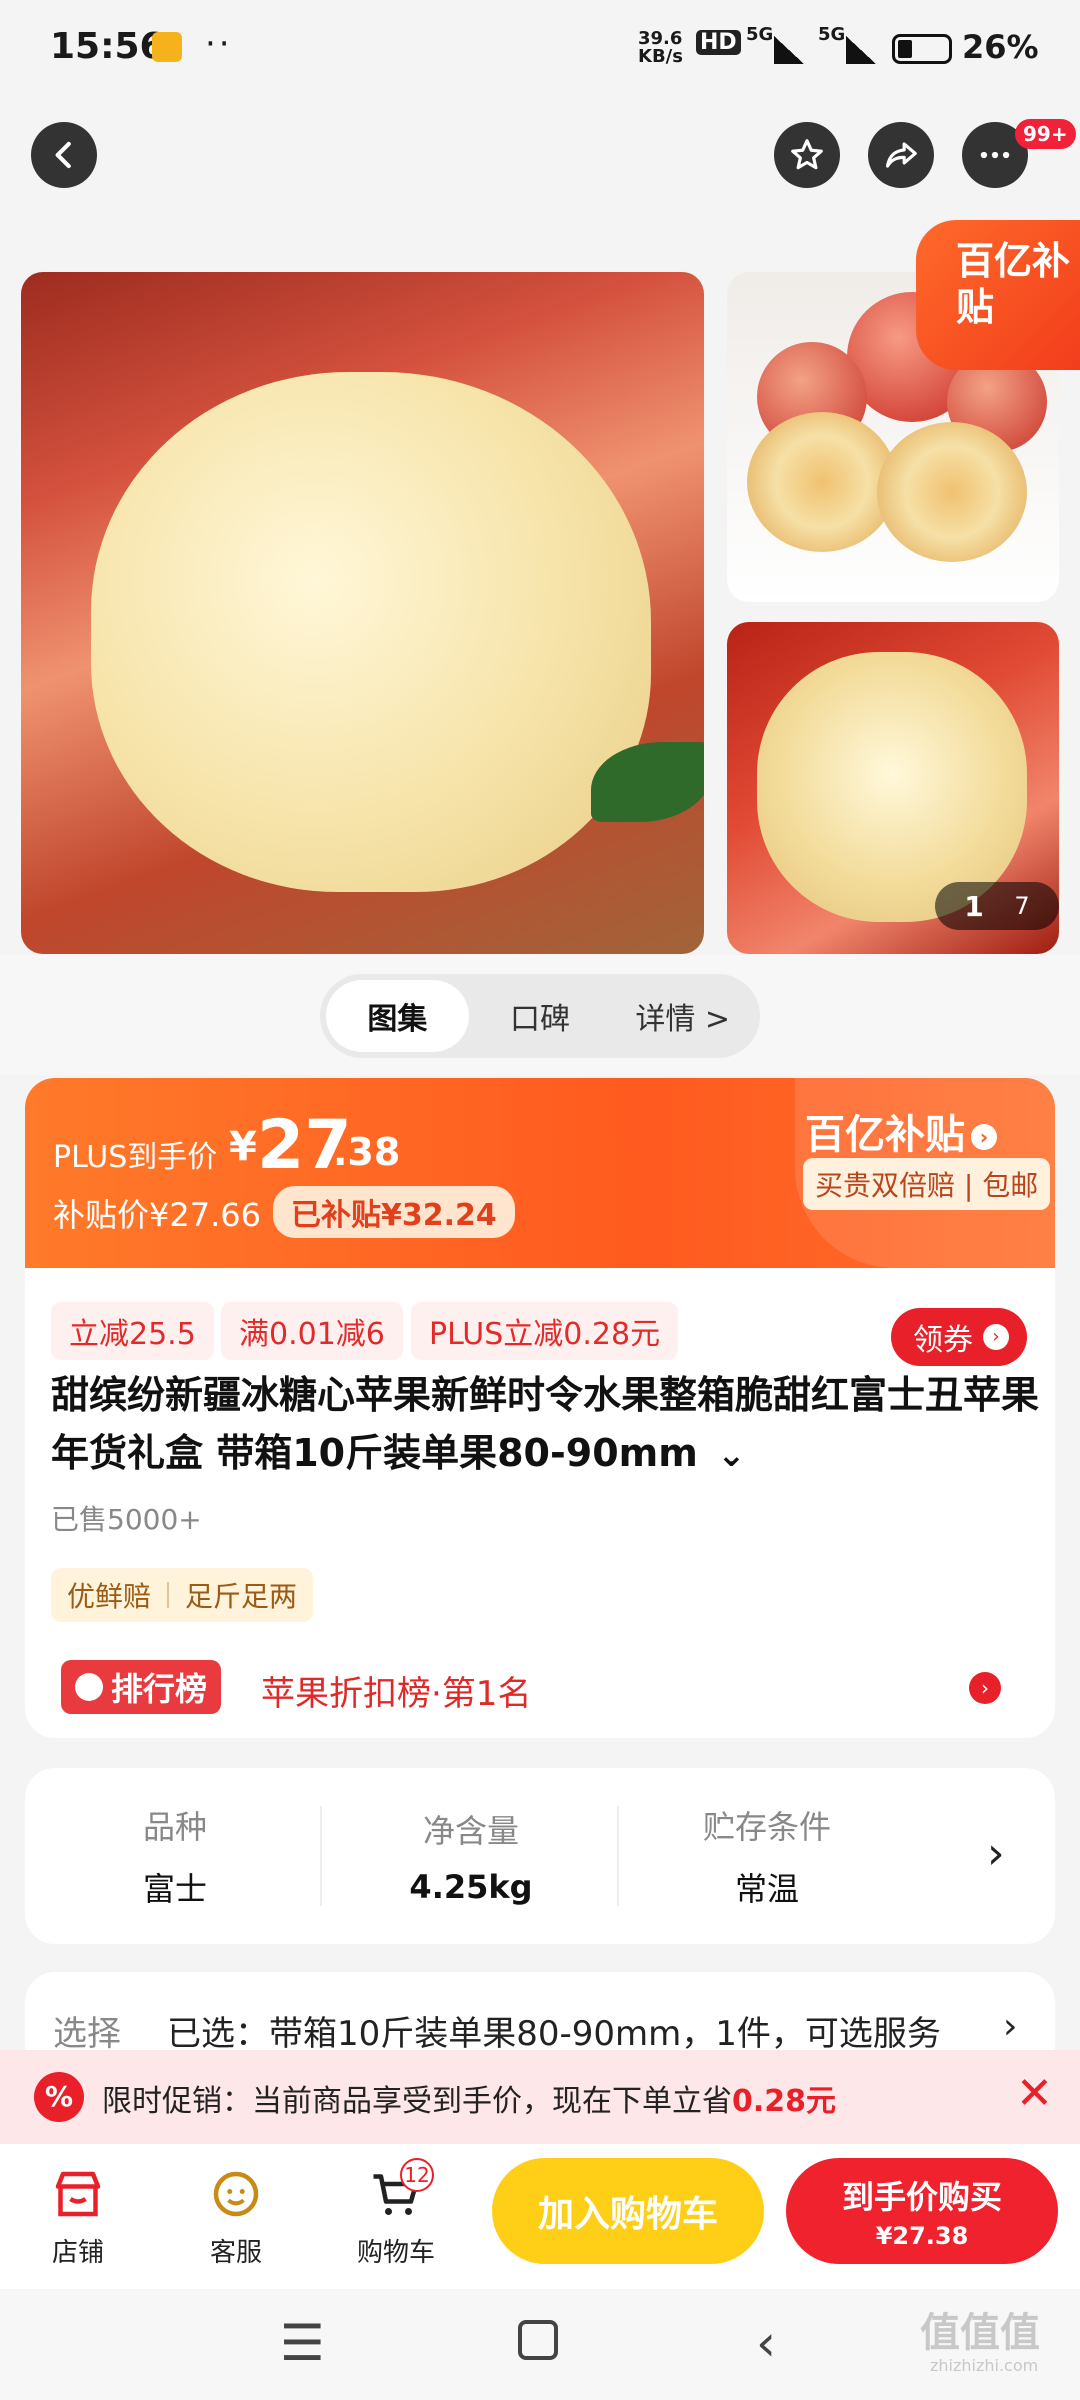 The width and height of the screenshot is (1080, 2400). Describe the element at coordinates (396, 1690) in the screenshot. I see `ranking-text: 苹果折扣榜·第1名` at that location.